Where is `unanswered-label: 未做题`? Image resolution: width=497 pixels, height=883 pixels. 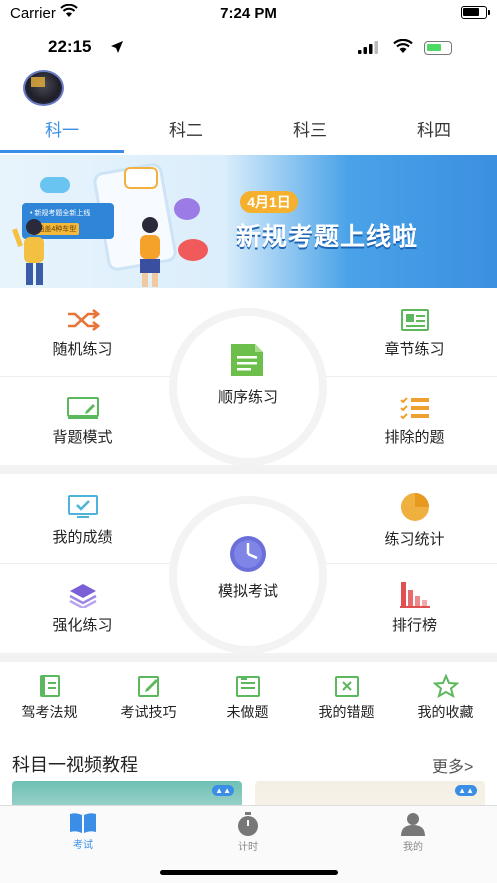
unanswered-label: 未做题 is located at coordinates (247, 712).